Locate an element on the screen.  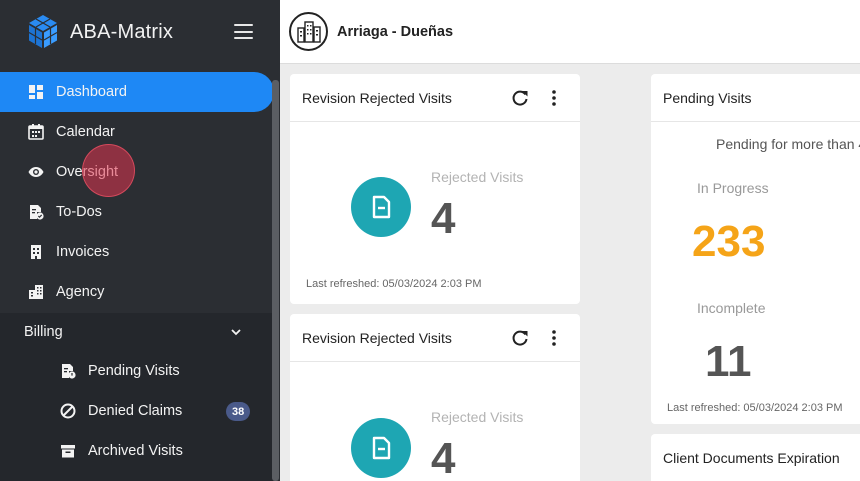
sidebar-scrollbar is located at coordinates (275, 280).